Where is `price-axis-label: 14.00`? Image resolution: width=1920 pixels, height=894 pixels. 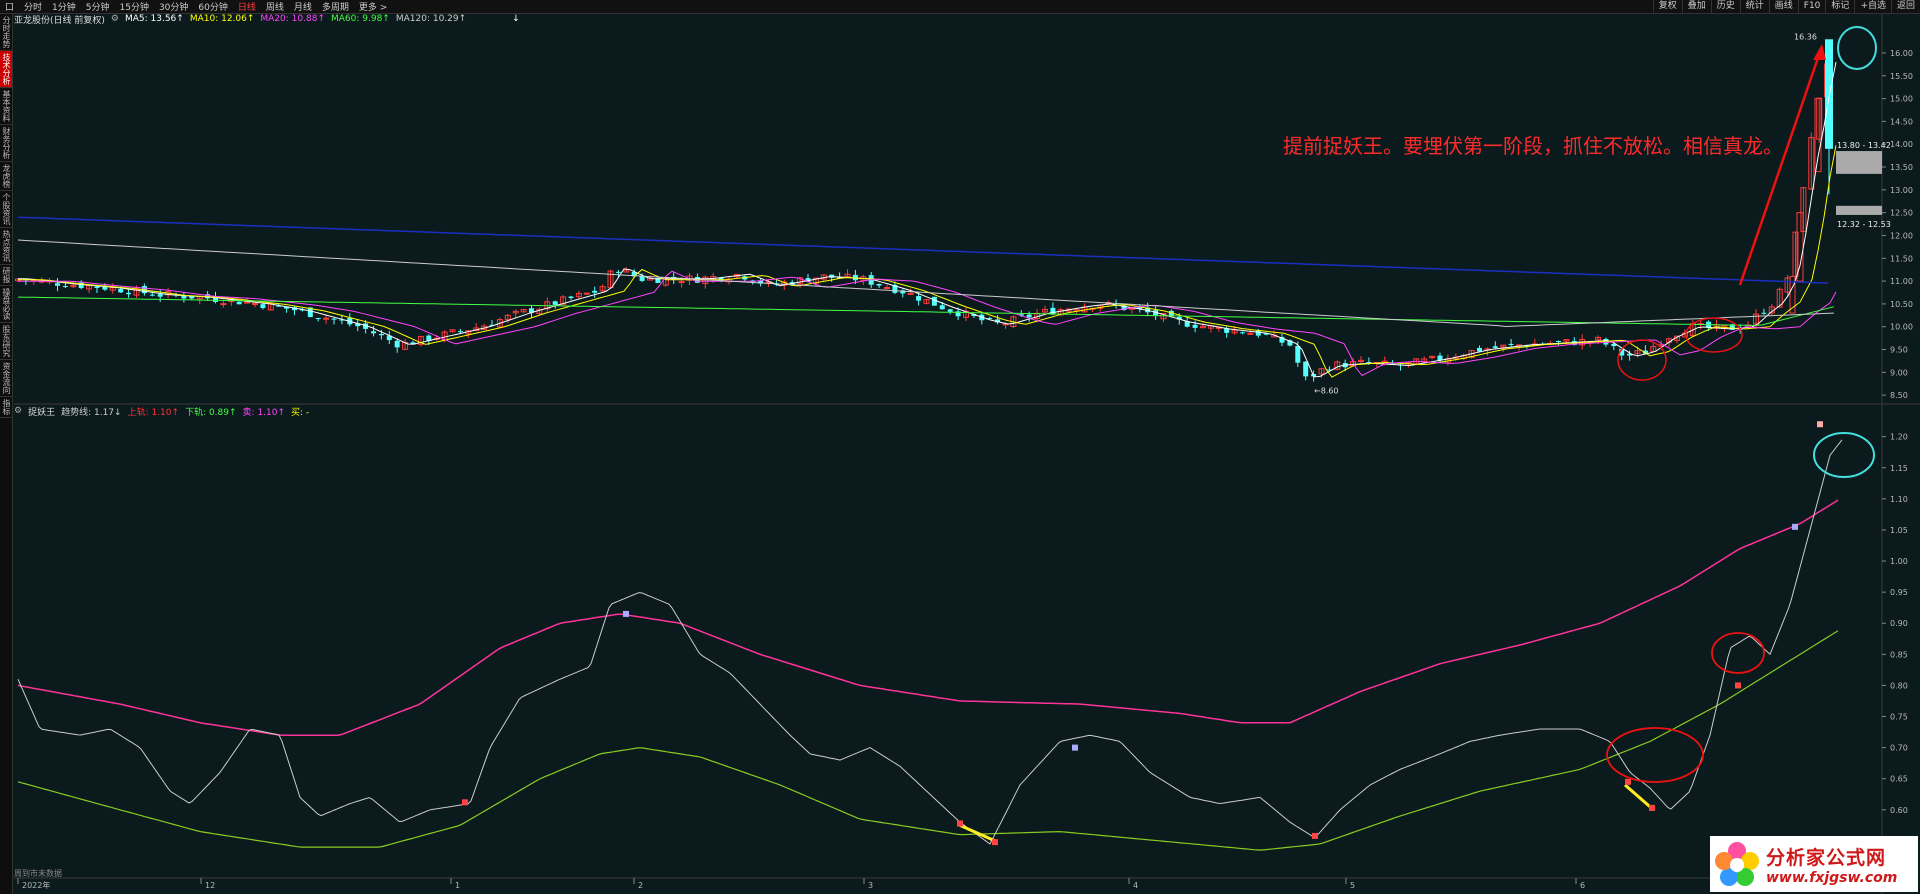
price-axis-label: 14.00 is located at coordinates (1901, 144).